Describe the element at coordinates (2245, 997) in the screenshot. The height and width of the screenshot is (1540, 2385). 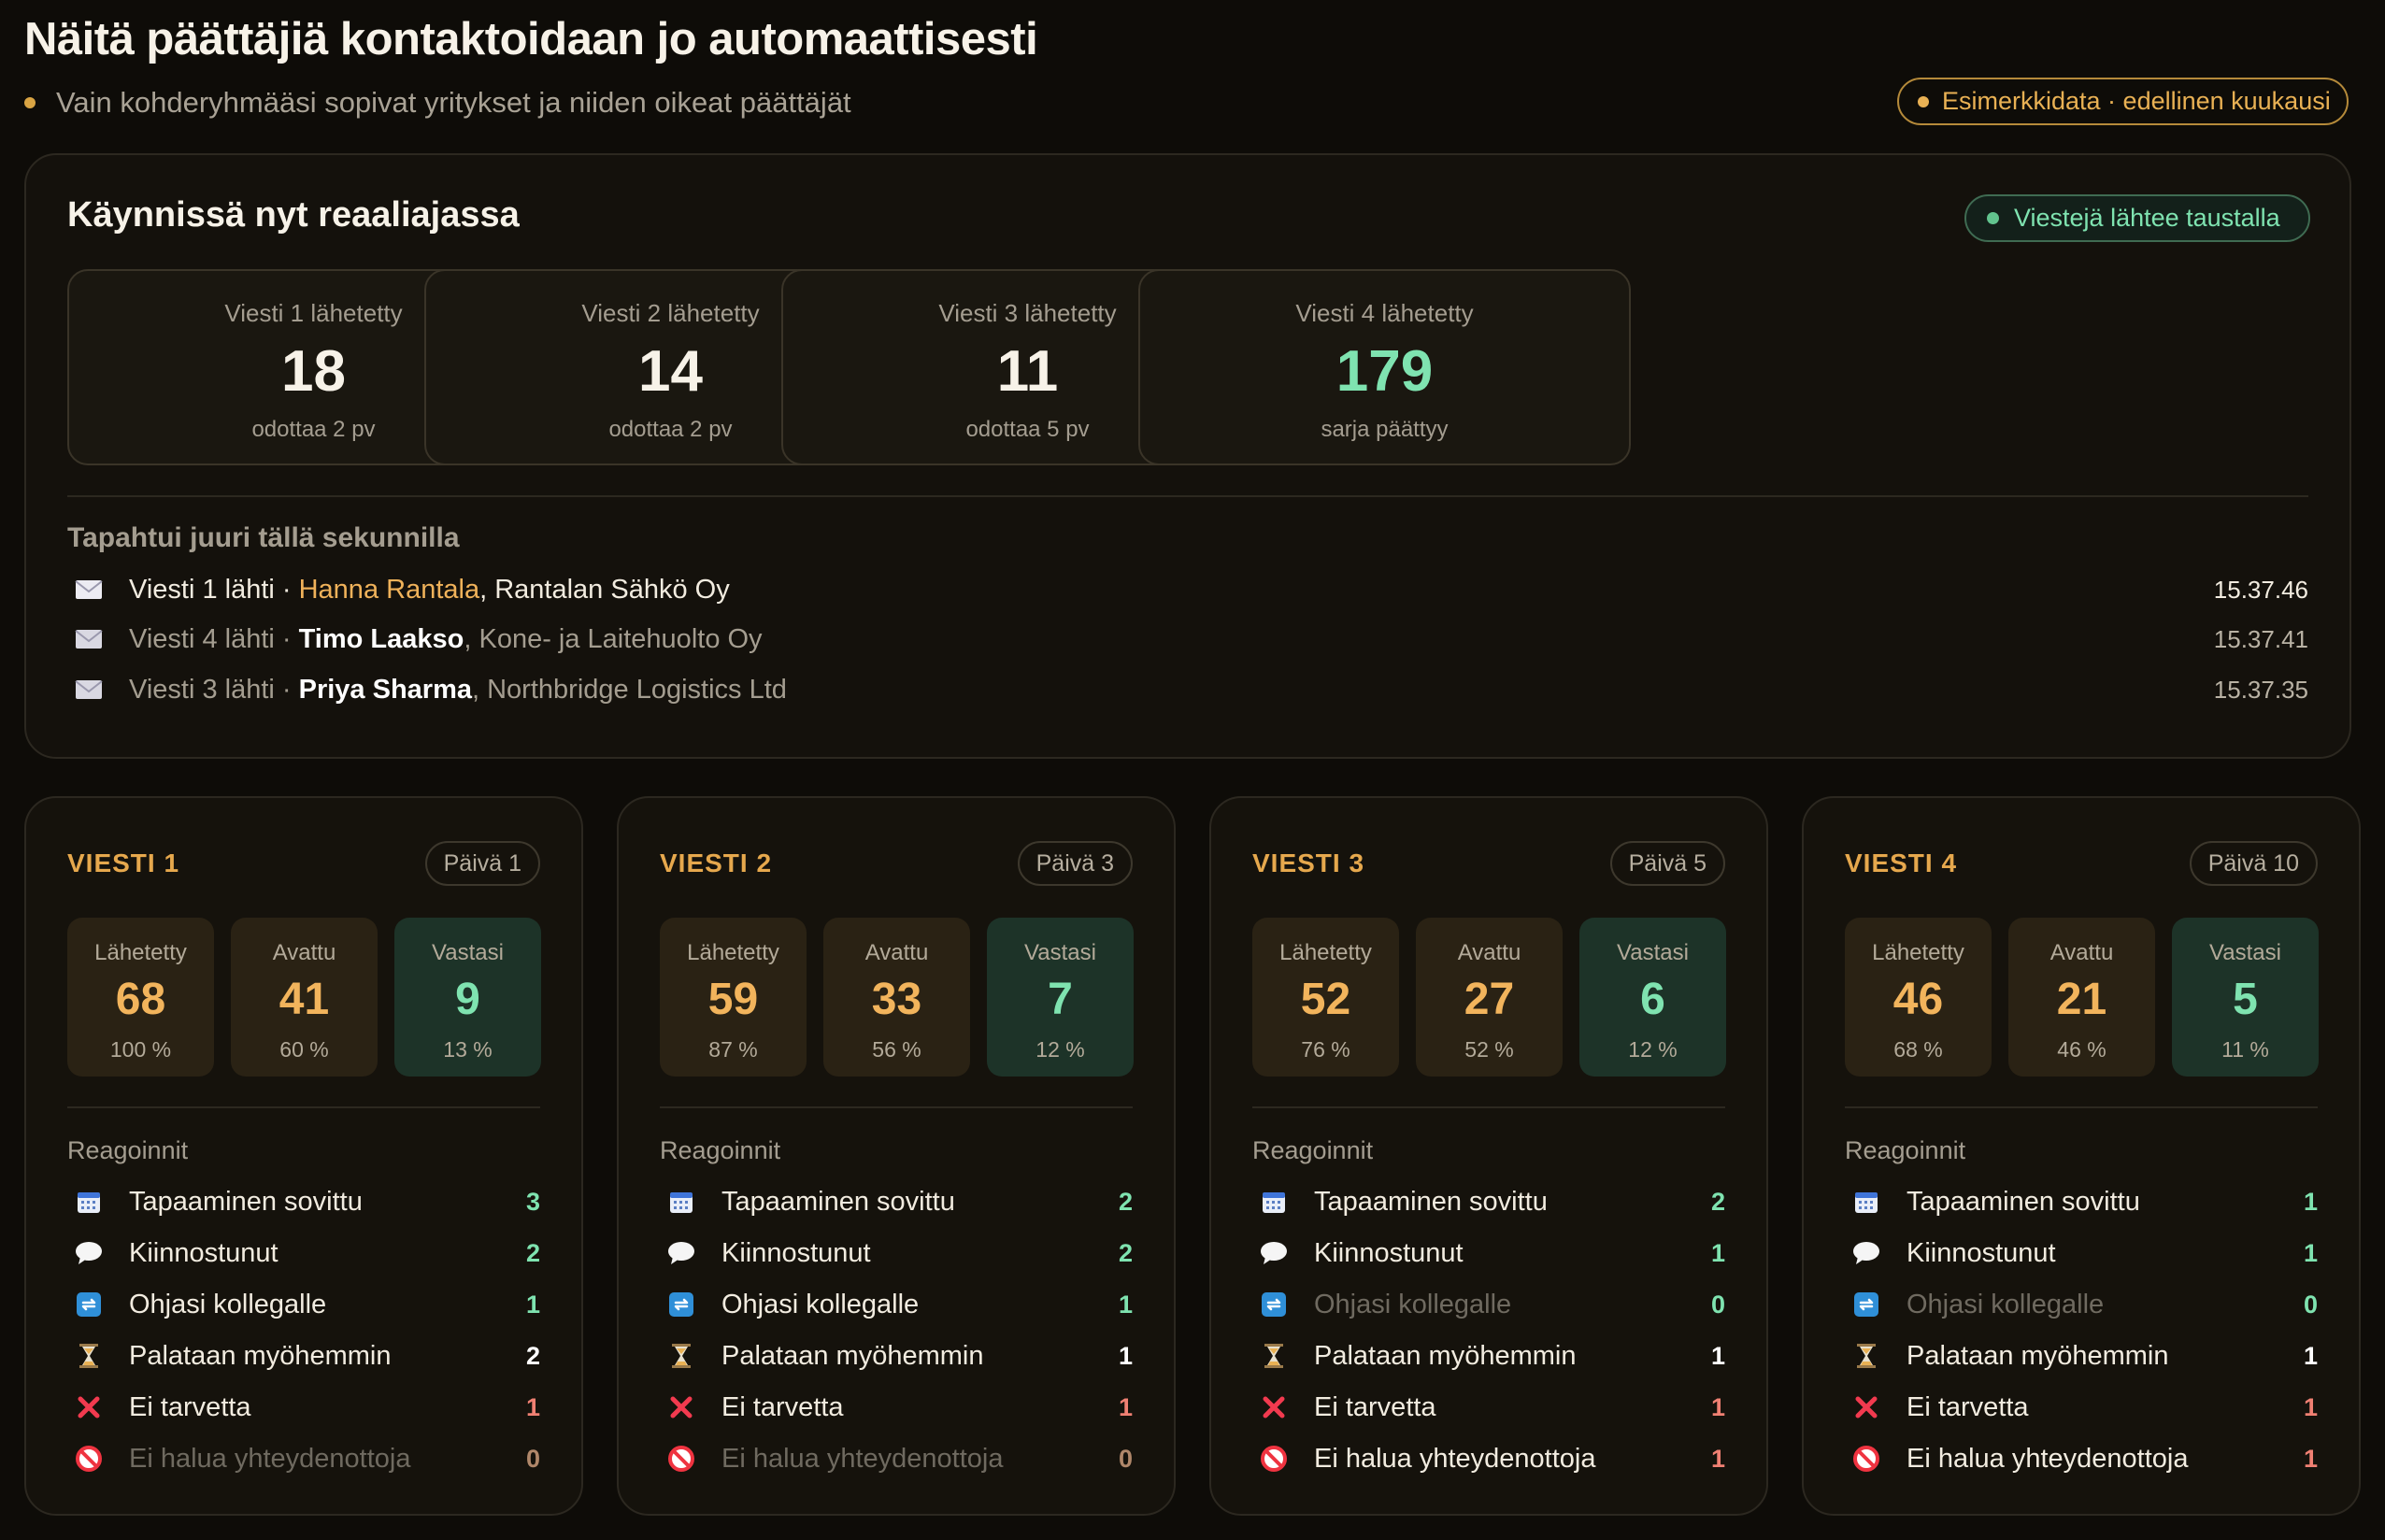
I see `metric-replied: Vastasi 5 11 %` at that location.